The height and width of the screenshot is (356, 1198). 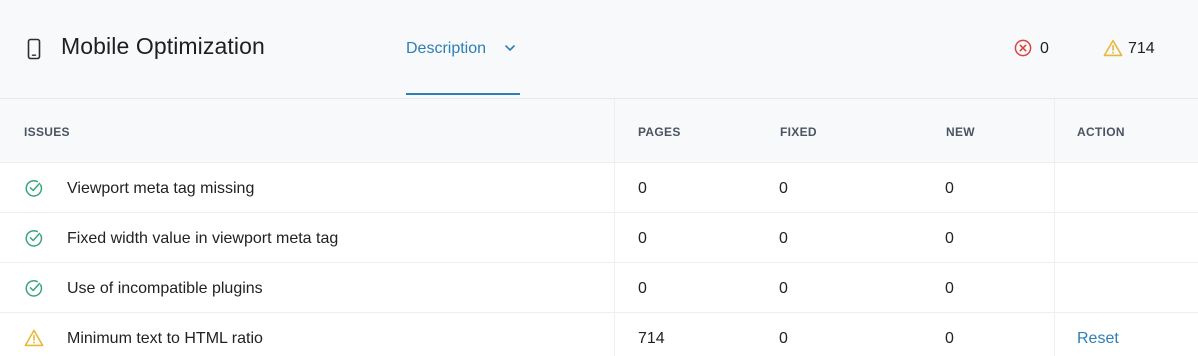 I want to click on table-row: Viewport meta tag missing 0 0 0, so click(x=599, y=188).